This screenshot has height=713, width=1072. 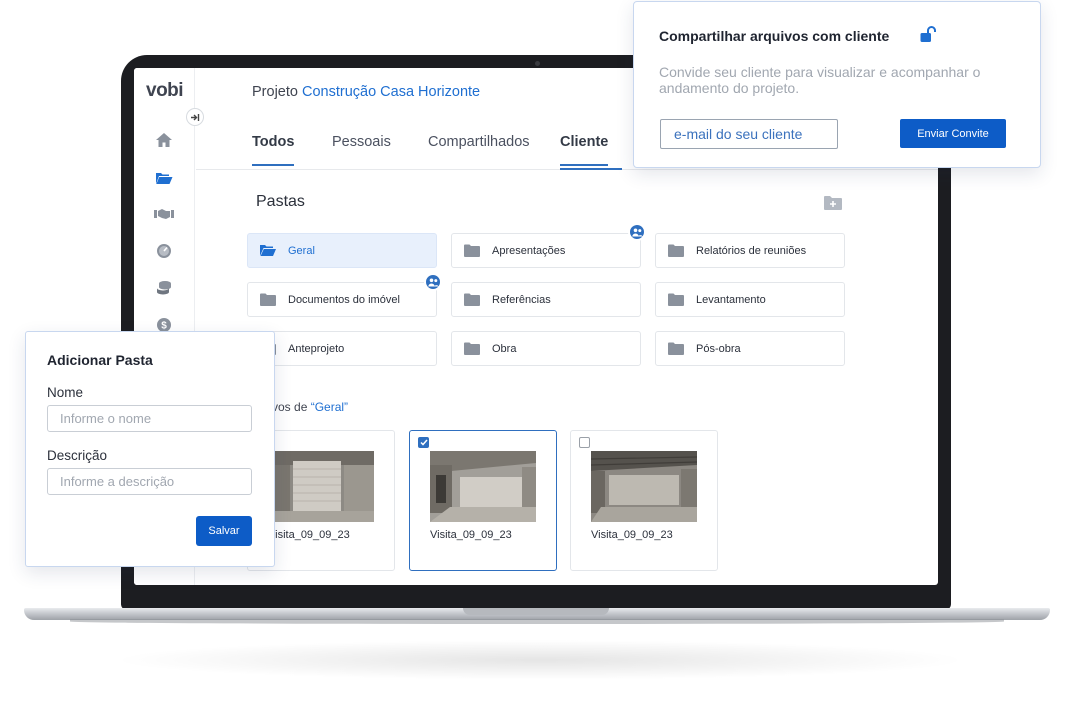 I want to click on folder-obra: Obra, so click(x=546, y=348).